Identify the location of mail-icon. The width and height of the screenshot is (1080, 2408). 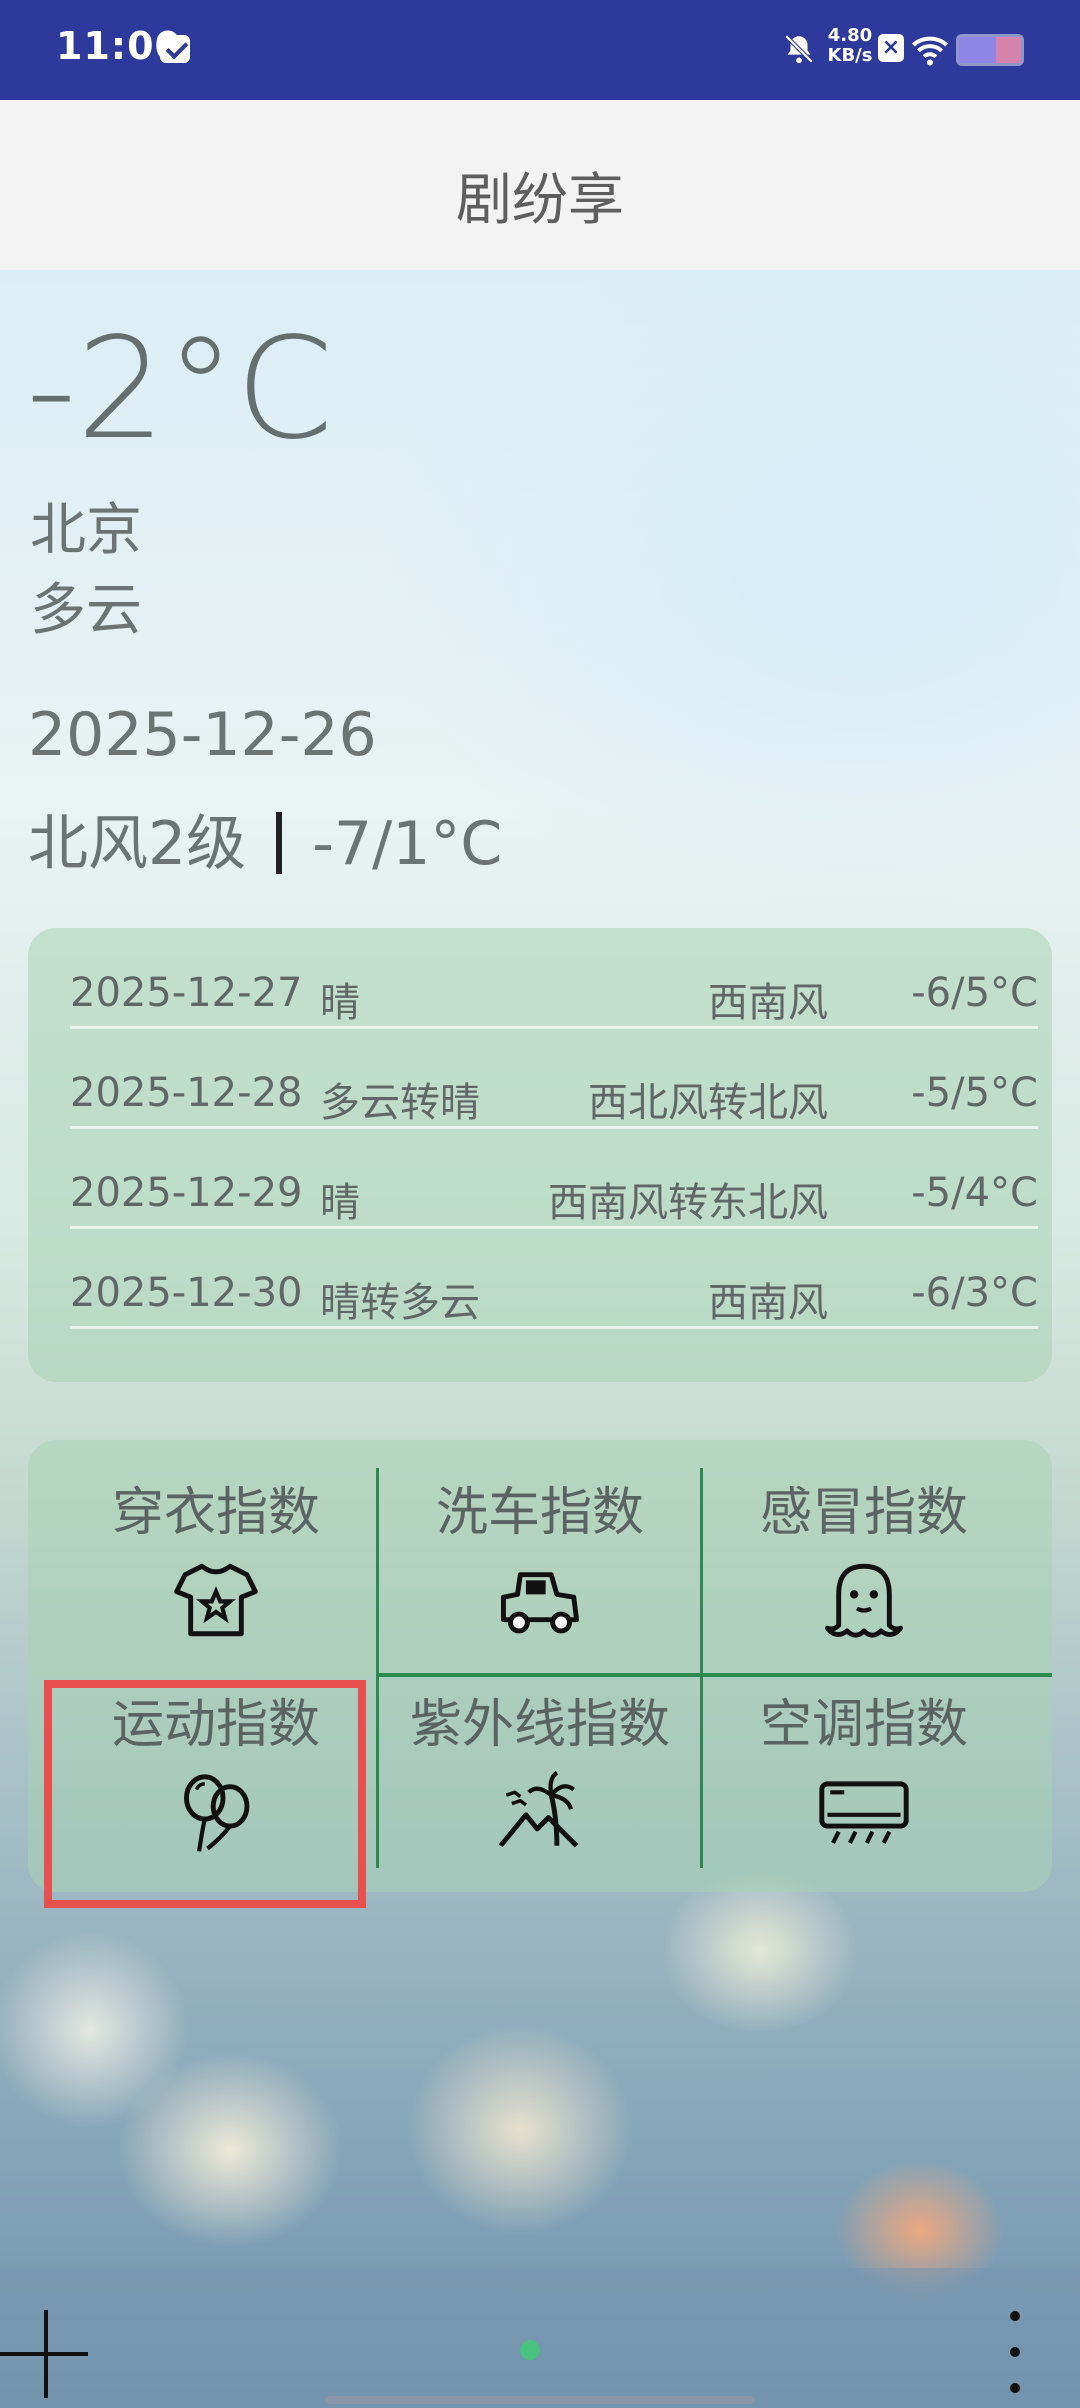
(175, 49).